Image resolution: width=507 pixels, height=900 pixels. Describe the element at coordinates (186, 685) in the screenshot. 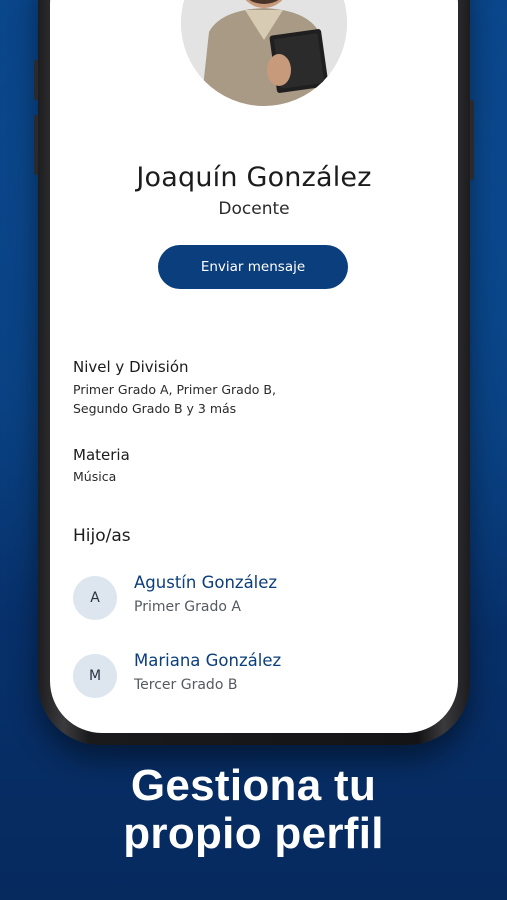

I see `child-grade: Tercer Grado B` at that location.